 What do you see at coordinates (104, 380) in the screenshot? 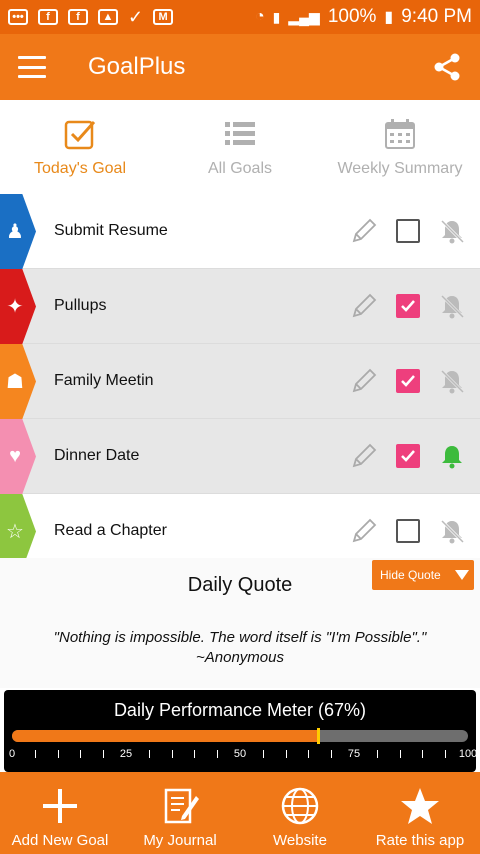
I see `goal-name: Family Meetin` at bounding box center [104, 380].